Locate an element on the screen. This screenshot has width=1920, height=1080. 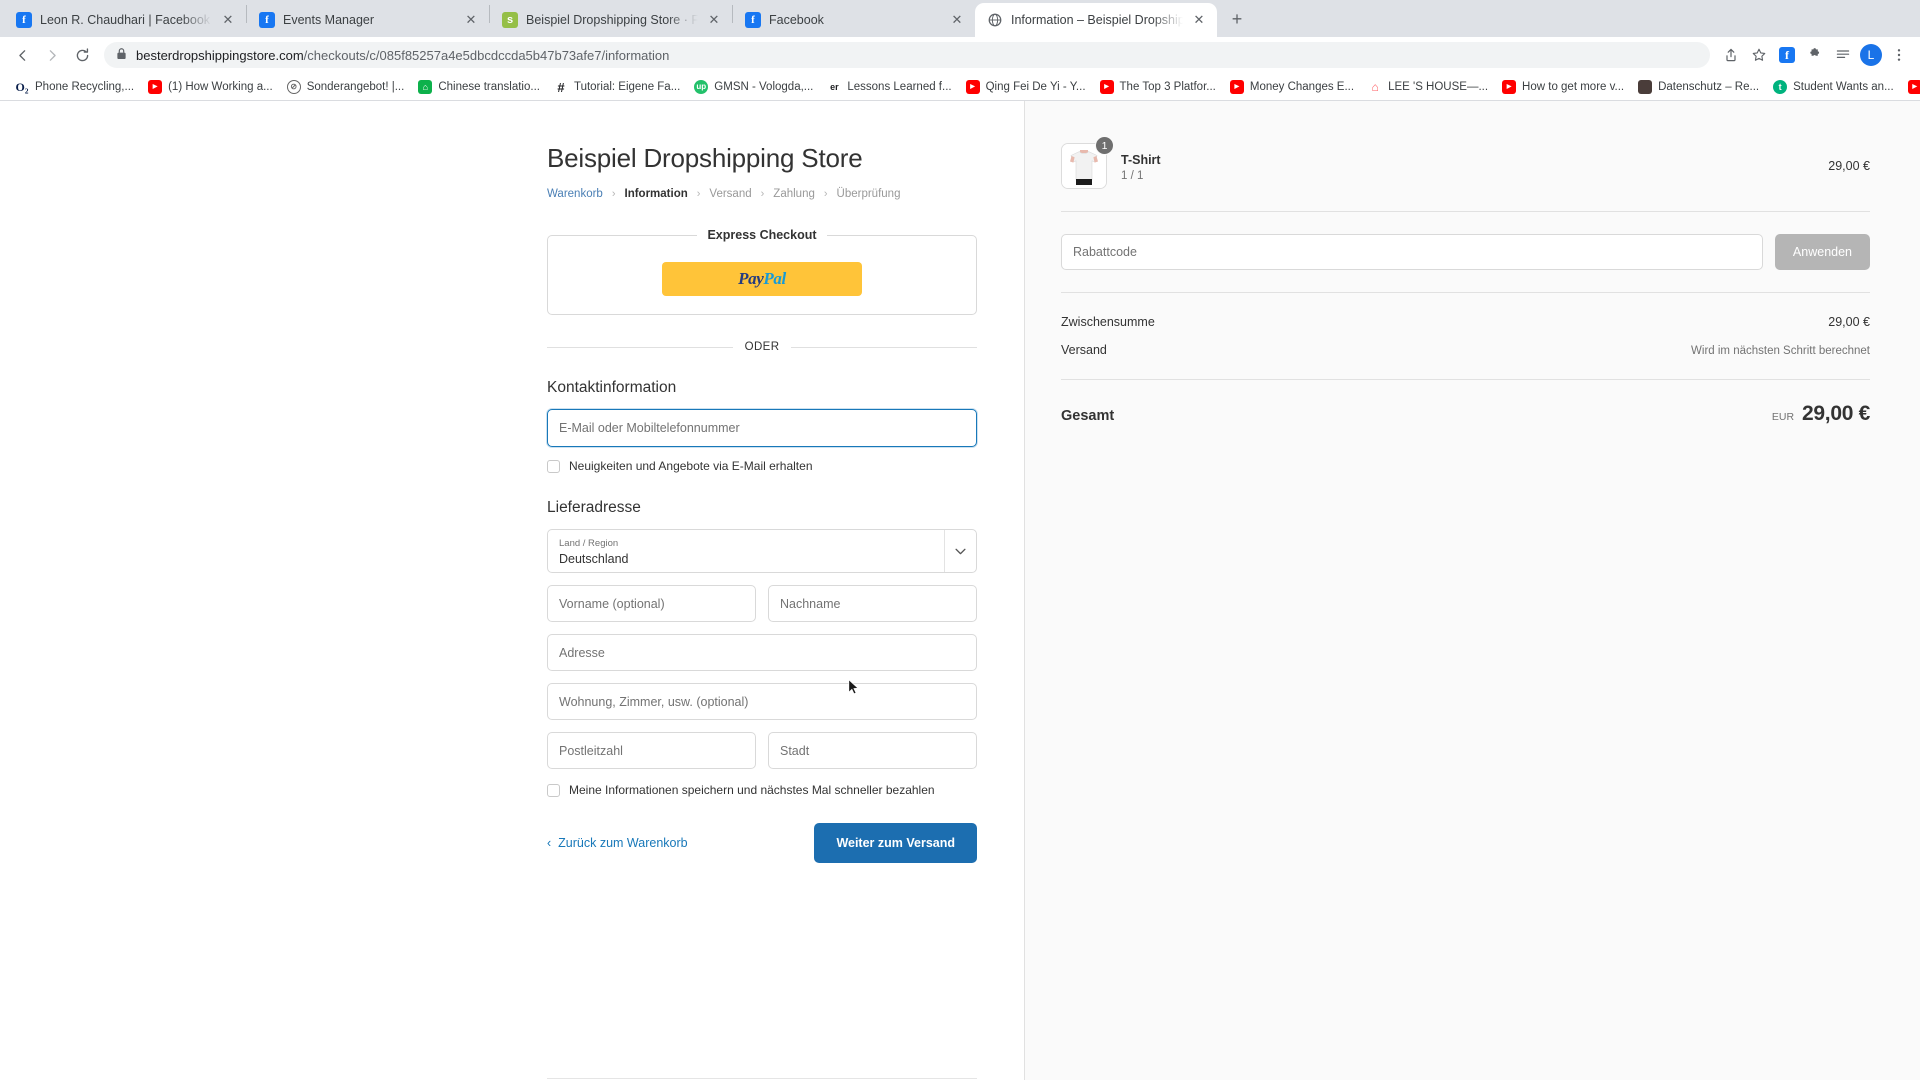
browser-tab-4: Information – Beispiel Dropship ✕ is located at coordinates (1096, 19).